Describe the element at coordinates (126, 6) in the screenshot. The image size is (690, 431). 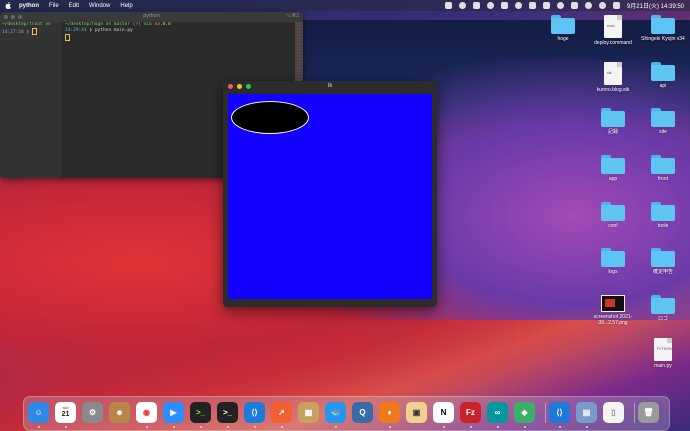
I see `menu-help: Help` at that location.